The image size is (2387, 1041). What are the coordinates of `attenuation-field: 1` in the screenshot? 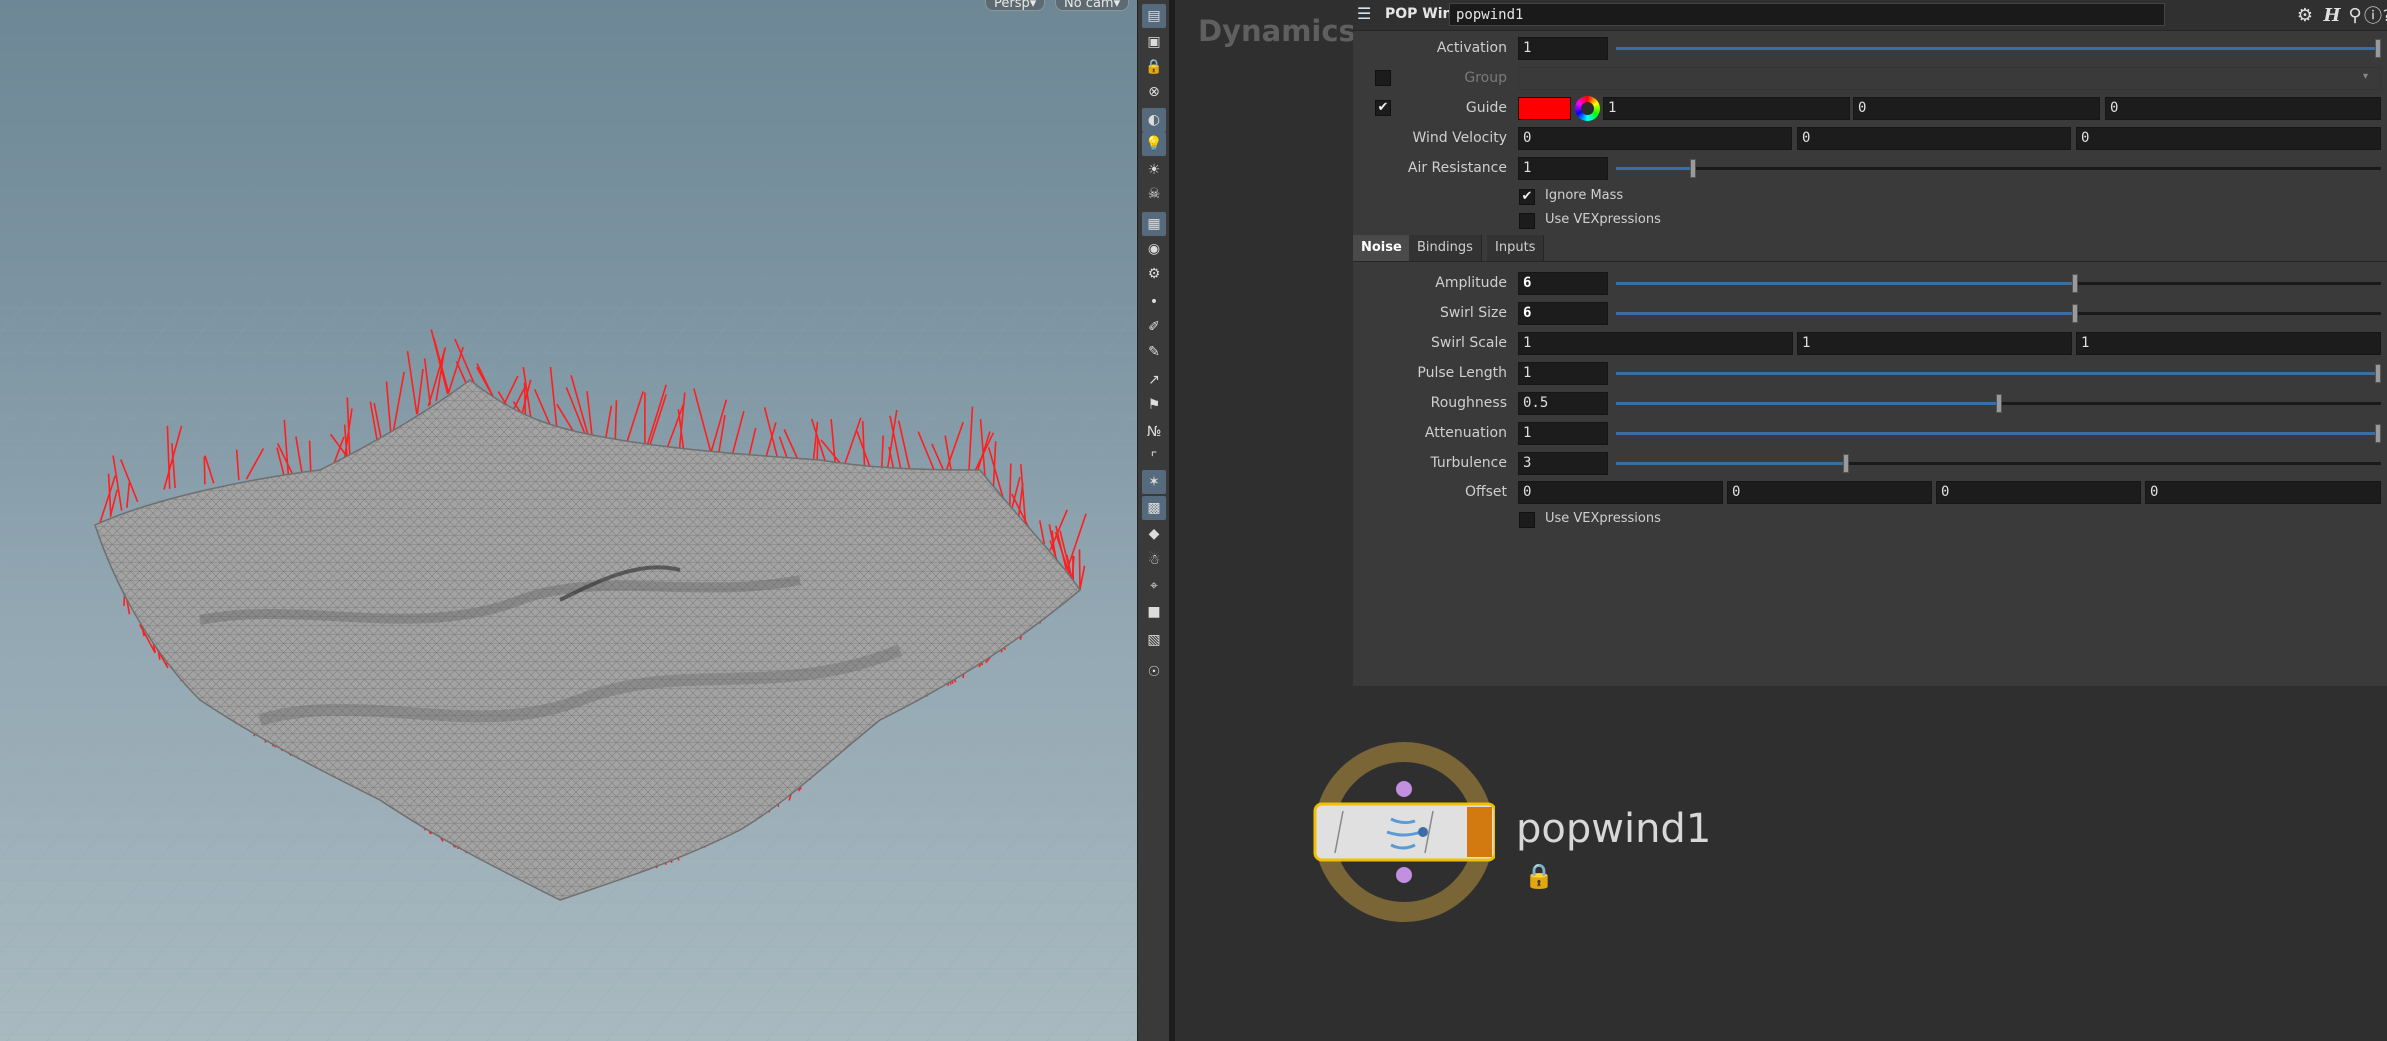 It's located at (1563, 433).